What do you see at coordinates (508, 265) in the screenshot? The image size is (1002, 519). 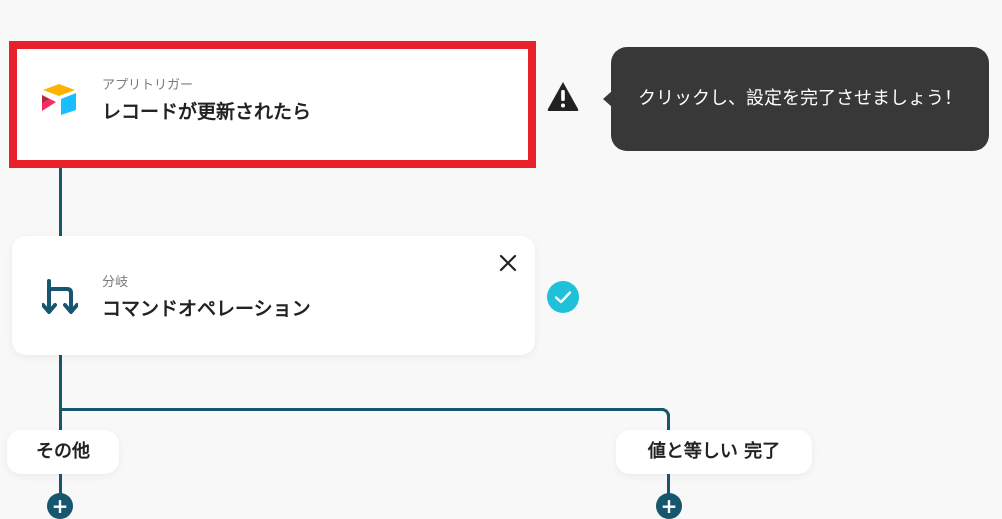 I see `close-icon` at bounding box center [508, 265].